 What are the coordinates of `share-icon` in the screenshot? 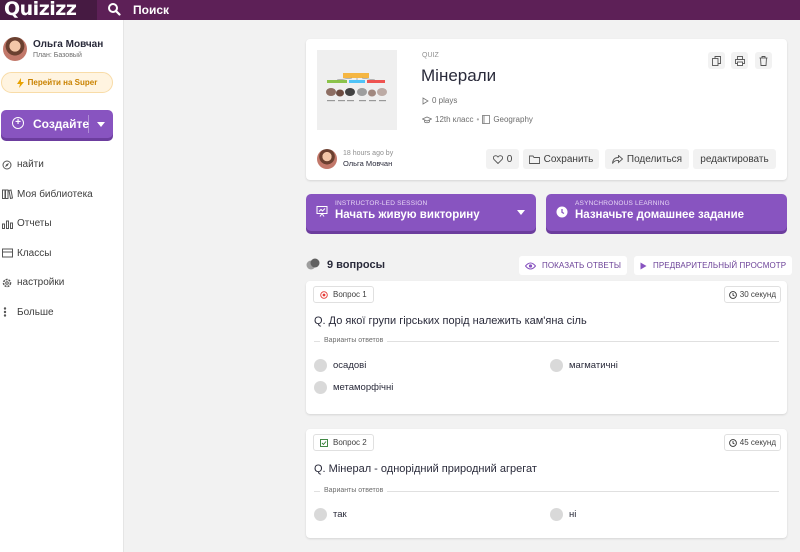 It's located at (617, 159).